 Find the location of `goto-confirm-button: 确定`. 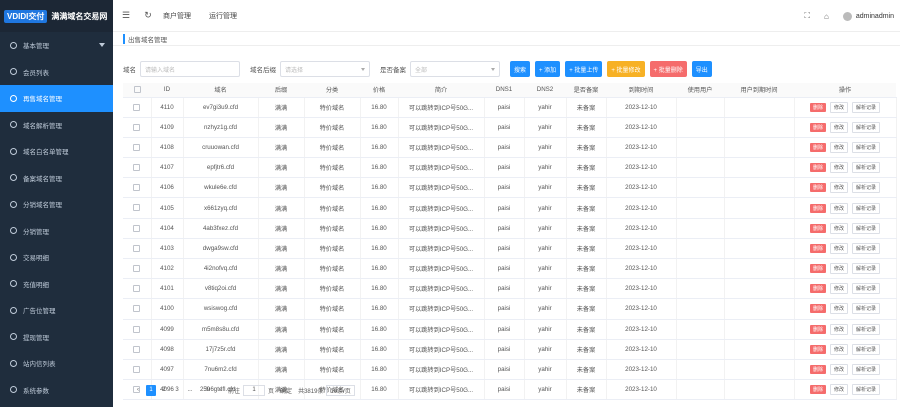

goto-confirm-button: 确定 is located at coordinates (286, 390).